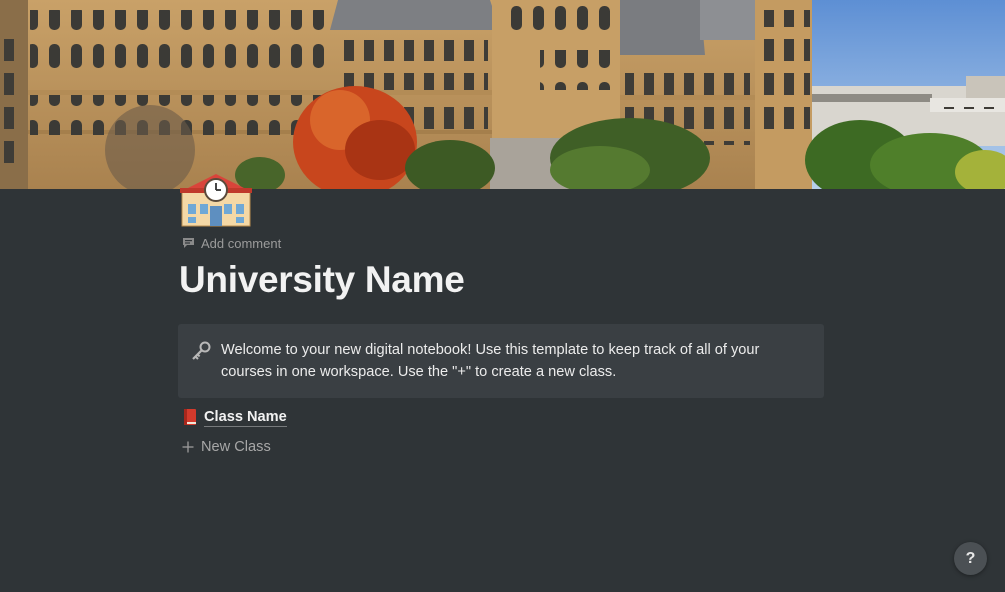  Describe the element at coordinates (322, 280) in the screenshot. I see `page-title: University Name` at that location.